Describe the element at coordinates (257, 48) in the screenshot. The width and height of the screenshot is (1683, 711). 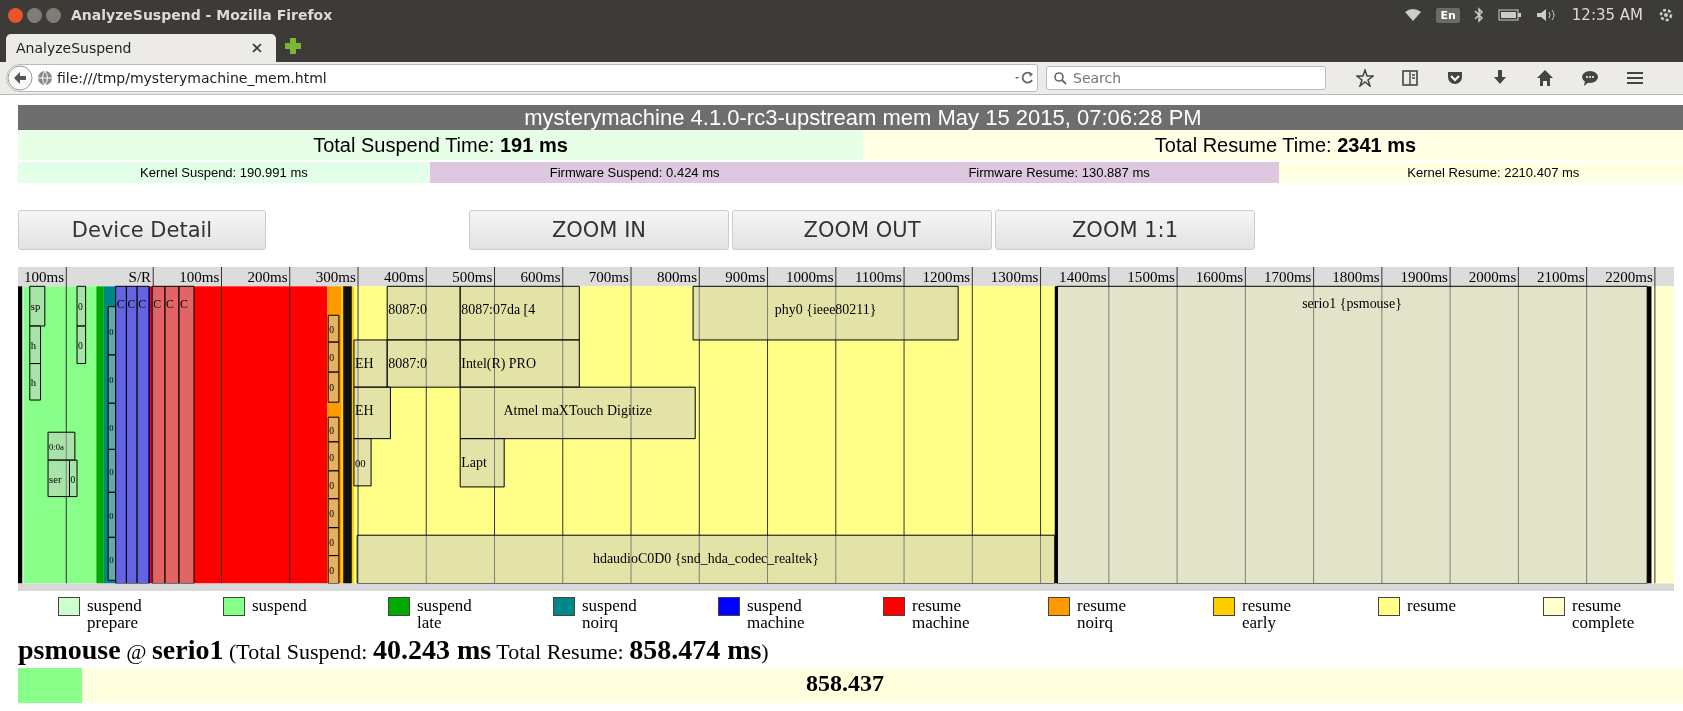
I see `close-icon` at that location.